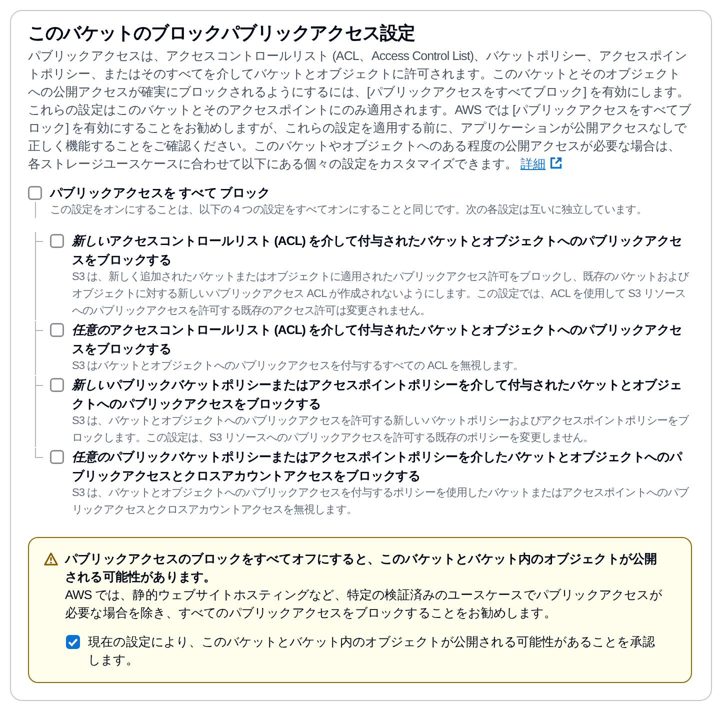 The width and height of the screenshot is (722, 709). I want to click on checkbox-description: この設定をオンにすることは、以下の 4 つの設定をすべてオンにすることと同じです。次の各設定は互いに独立しています。, so click(348, 210).